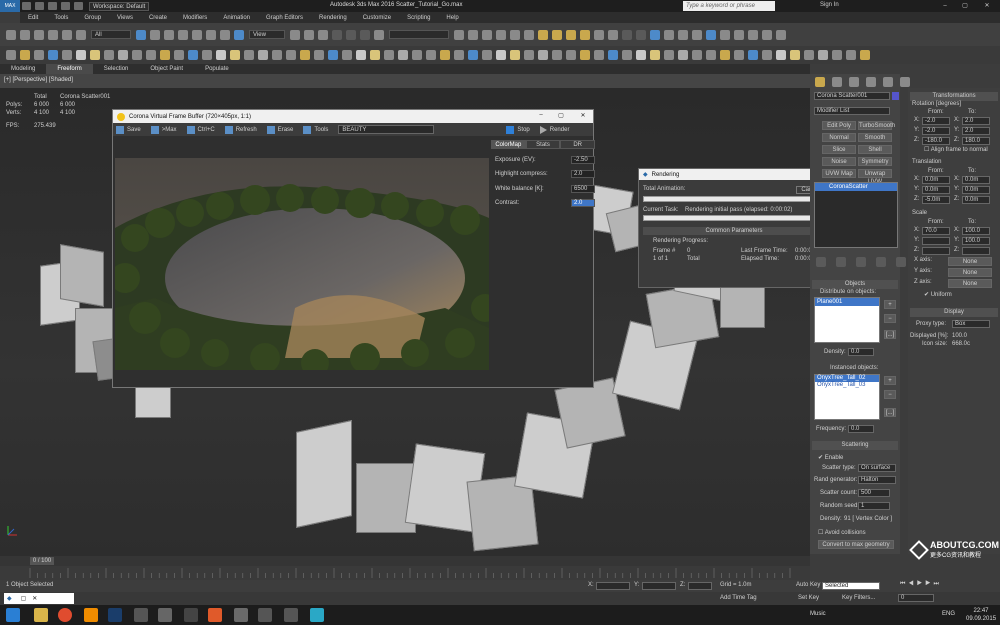 The width and height of the screenshot is (1000, 625). Describe the element at coordinates (936, 231) in the screenshot. I see `scale-from-input: 70.0` at that location.